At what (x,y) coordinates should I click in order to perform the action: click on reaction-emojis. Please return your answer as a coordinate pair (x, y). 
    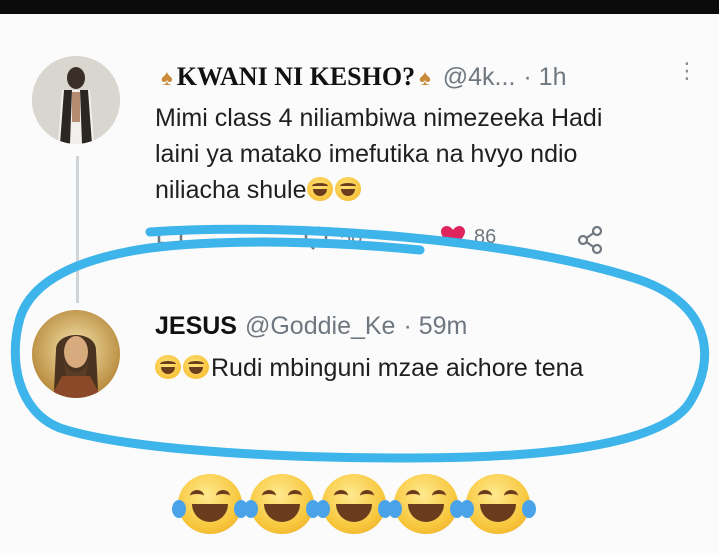
    Looking at the image, I should click on (354, 504).